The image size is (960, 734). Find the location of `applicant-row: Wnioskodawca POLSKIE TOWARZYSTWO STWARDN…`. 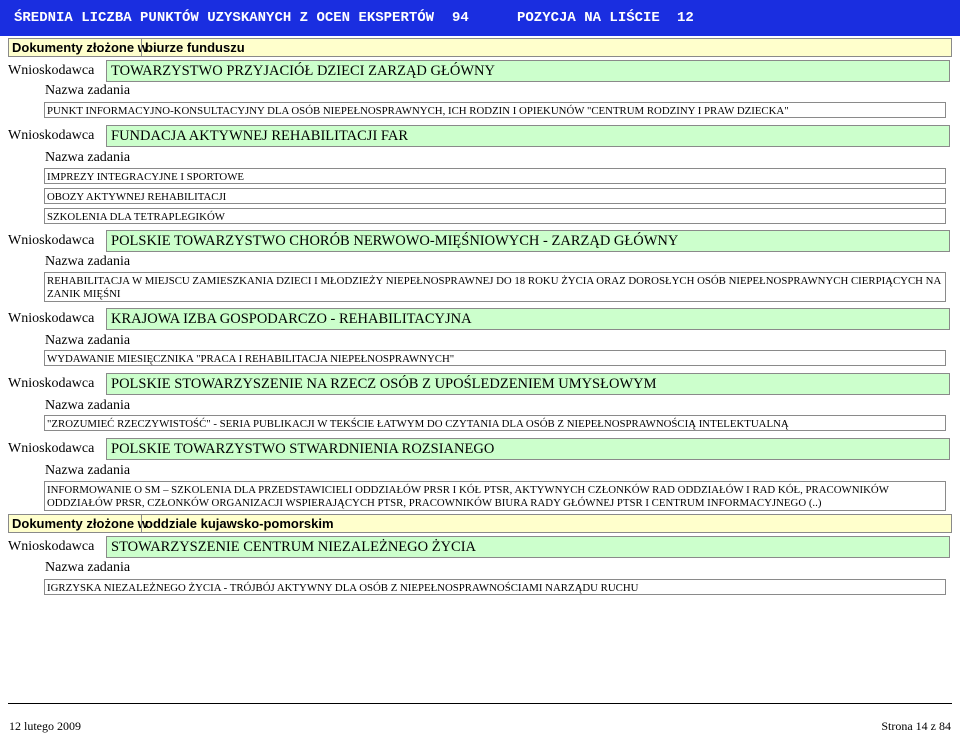

applicant-row: Wnioskodawca POLSKIE TOWARZYSTWO STWARDN… is located at coordinates (479, 449).